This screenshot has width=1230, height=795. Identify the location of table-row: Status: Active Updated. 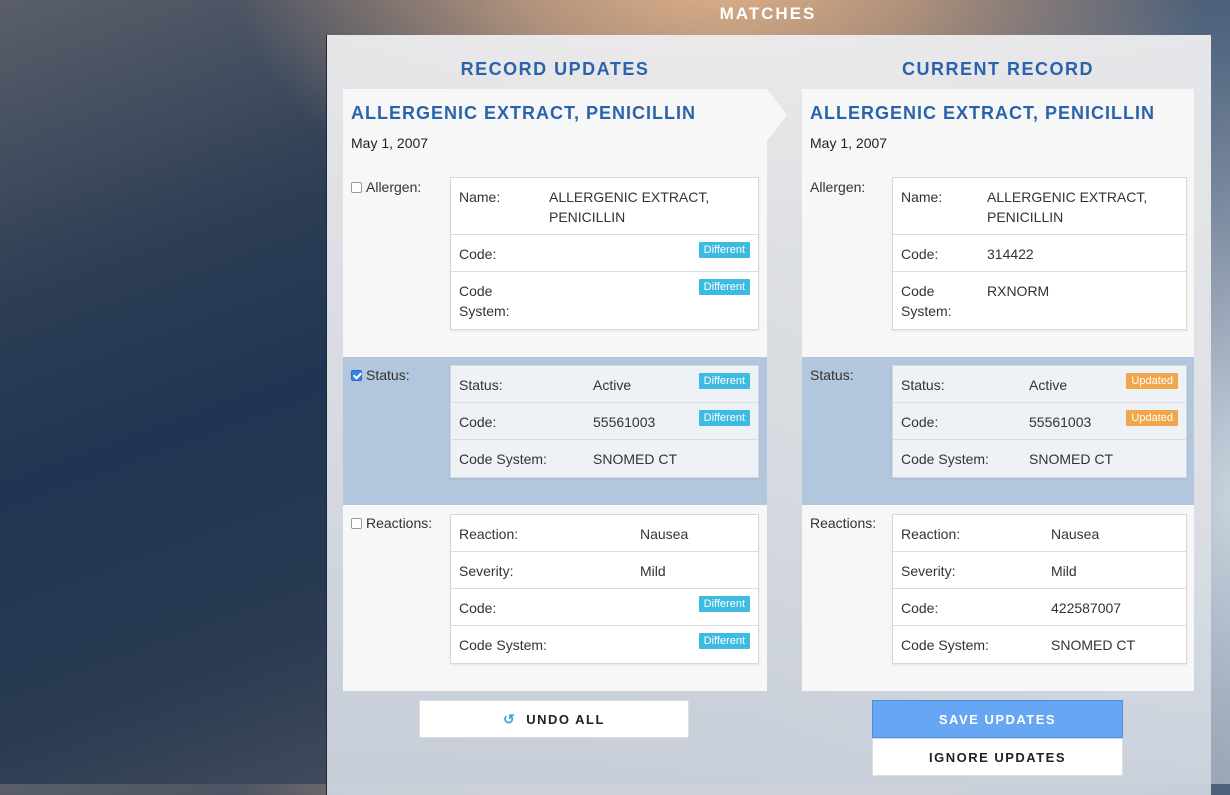
(1039, 384).